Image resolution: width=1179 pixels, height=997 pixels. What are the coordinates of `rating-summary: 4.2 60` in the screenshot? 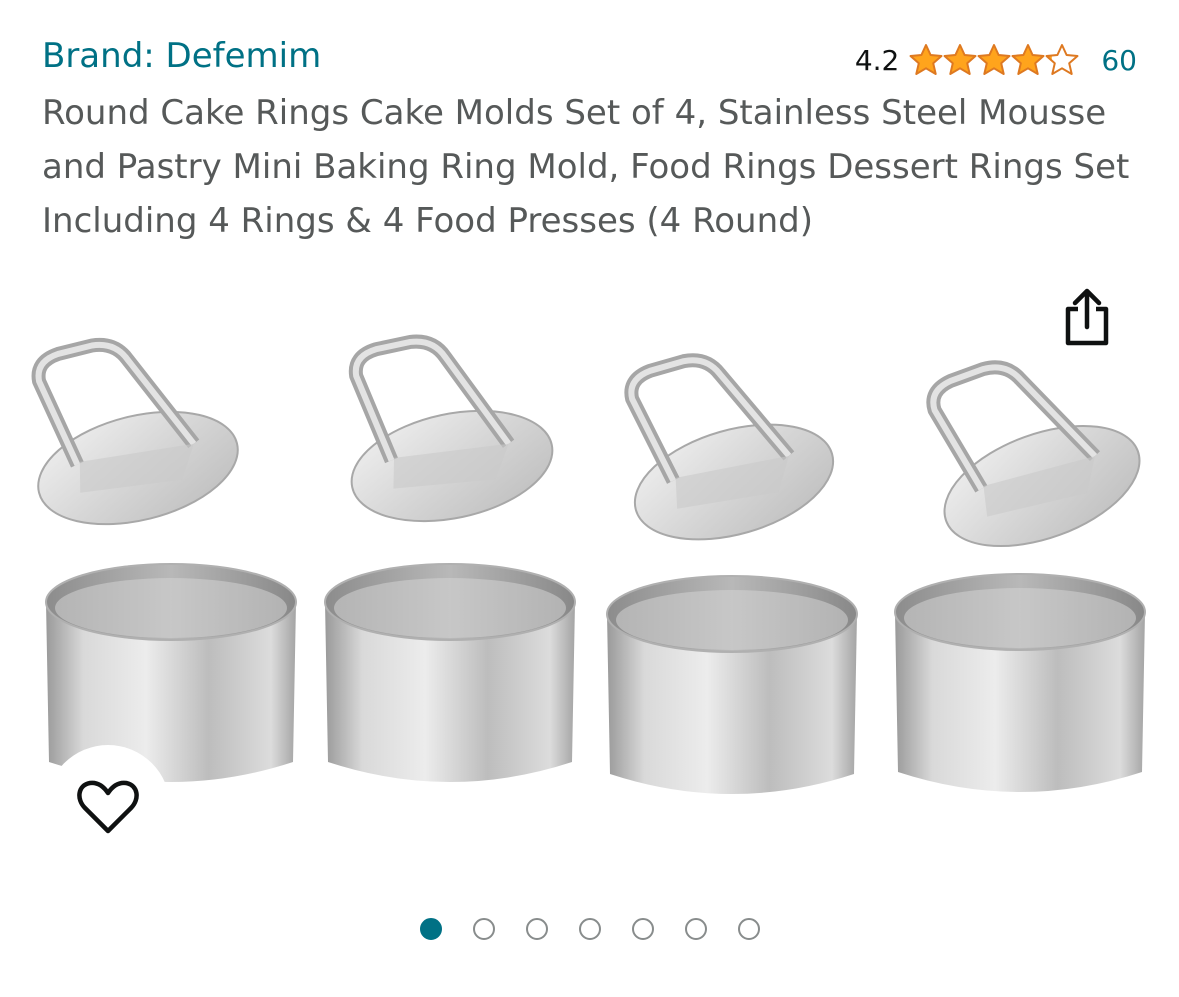 It's located at (996, 60).